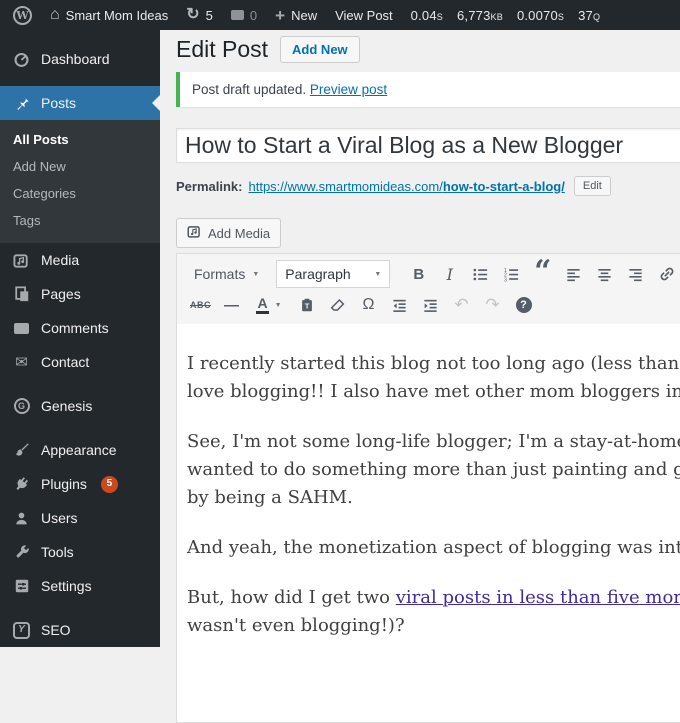  What do you see at coordinates (21, 630) in the screenshot?
I see `yoast-seo-icon: Y` at bounding box center [21, 630].